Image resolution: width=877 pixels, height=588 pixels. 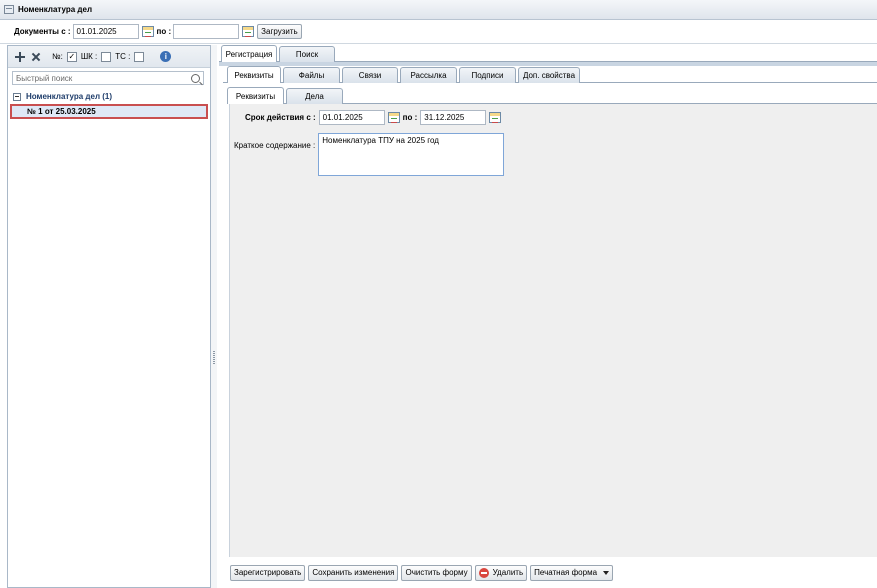 I want to click on tab-registration: Регистрация, so click(x=249, y=53).